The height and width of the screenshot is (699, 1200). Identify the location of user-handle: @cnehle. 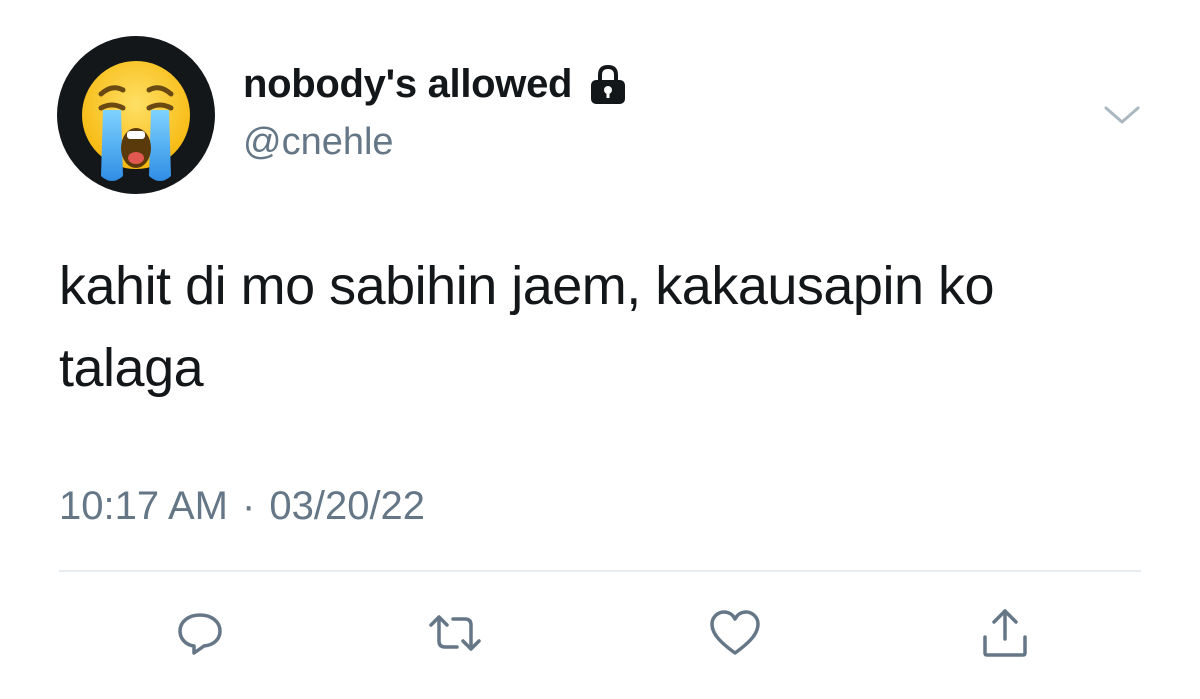
(318, 142).